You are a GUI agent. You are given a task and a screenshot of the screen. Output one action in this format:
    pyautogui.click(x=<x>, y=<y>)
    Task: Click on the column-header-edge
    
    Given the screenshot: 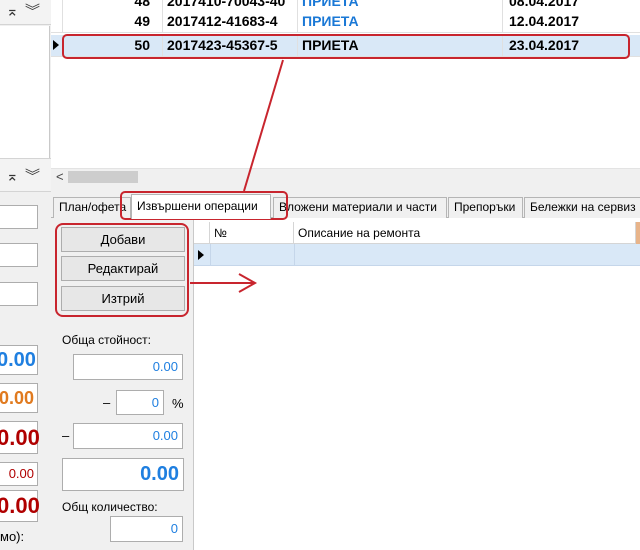 What is the action you would take?
    pyautogui.click(x=638, y=233)
    